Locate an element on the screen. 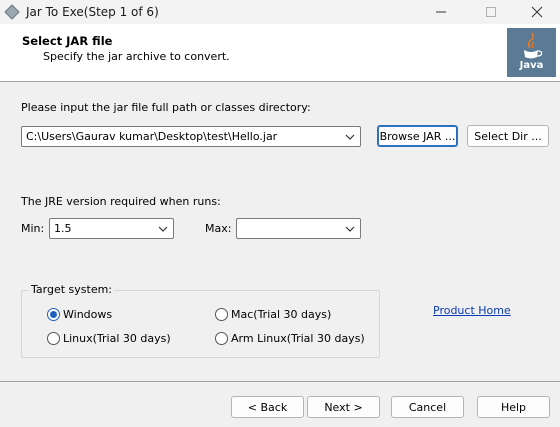 Image resolution: width=560 pixels, height=427 pixels. page-subtitle: Specify the jar archive to convert. is located at coordinates (136, 56).